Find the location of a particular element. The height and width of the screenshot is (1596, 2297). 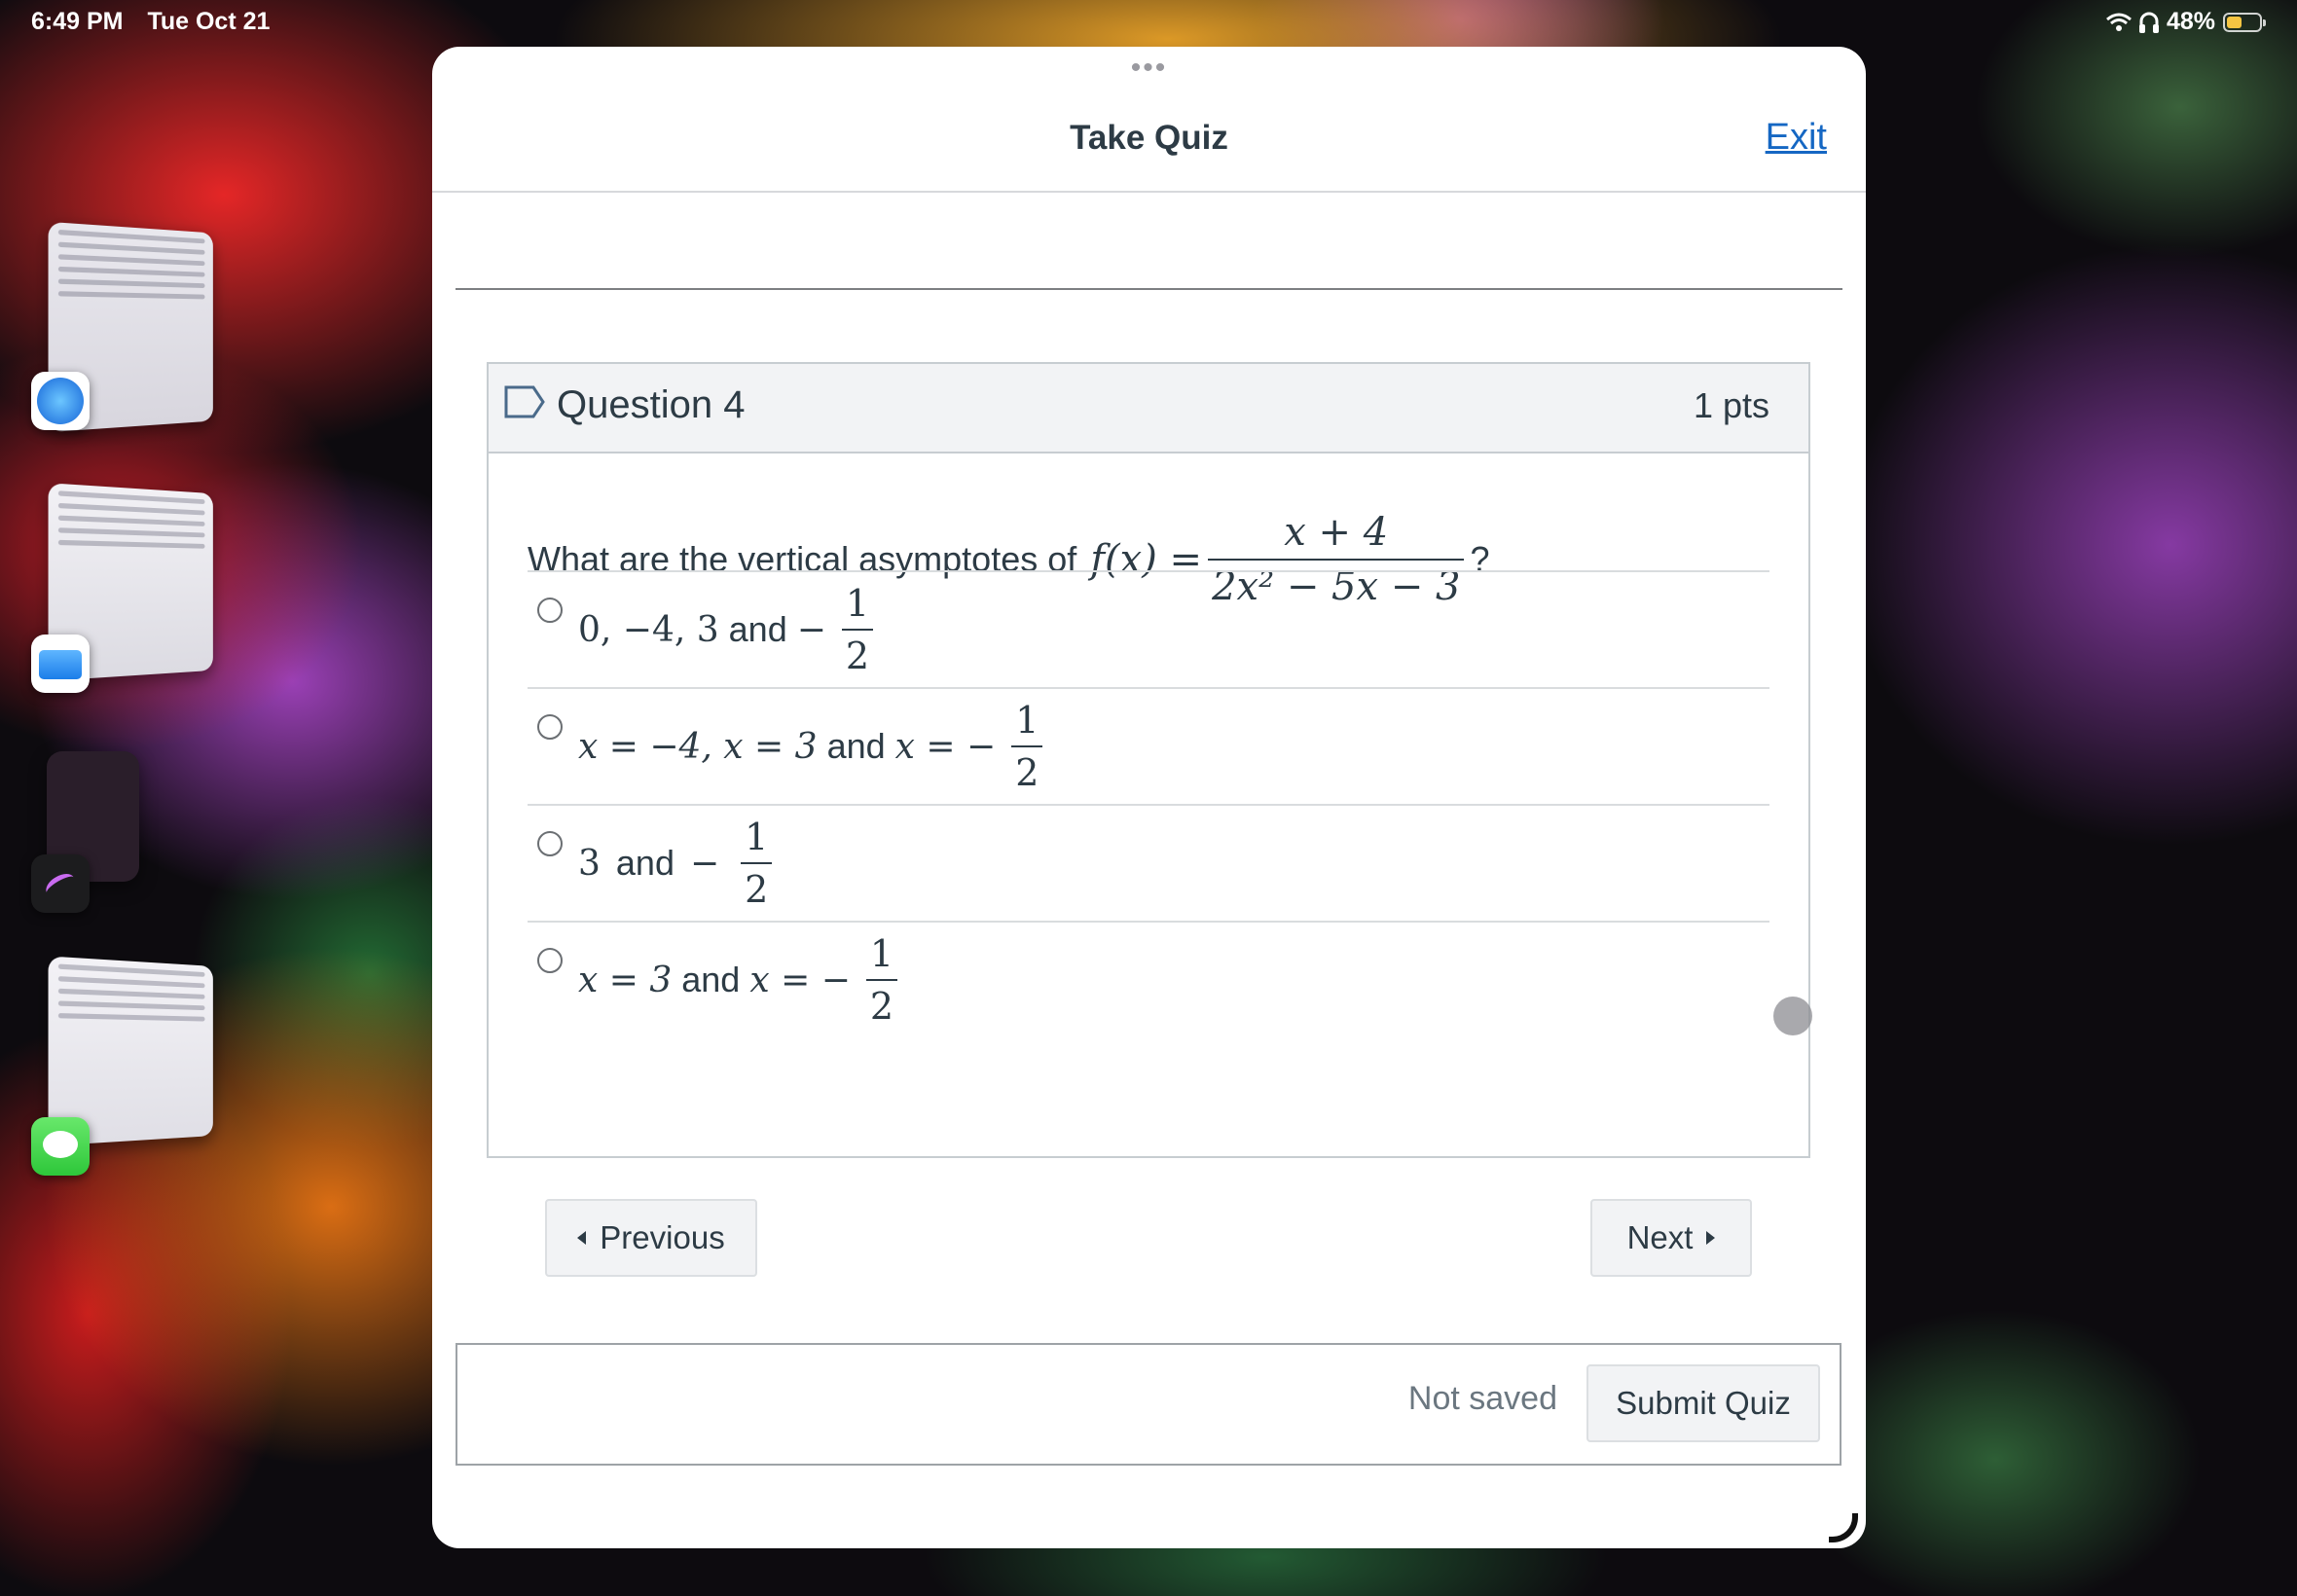

answer-expr: 0, −4, 3 is located at coordinates (649, 629).